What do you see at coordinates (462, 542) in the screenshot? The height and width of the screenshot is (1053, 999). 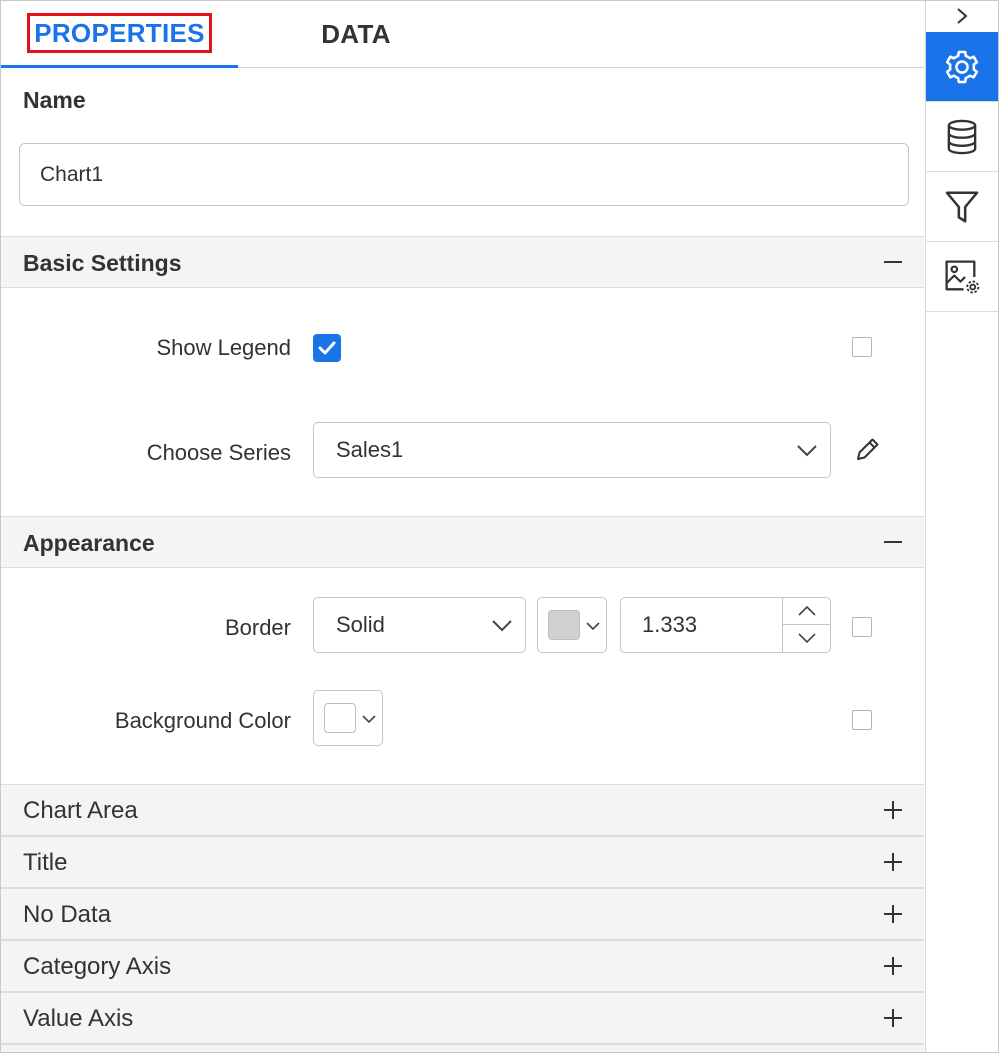 I see `appearance-header: Appearance` at bounding box center [462, 542].